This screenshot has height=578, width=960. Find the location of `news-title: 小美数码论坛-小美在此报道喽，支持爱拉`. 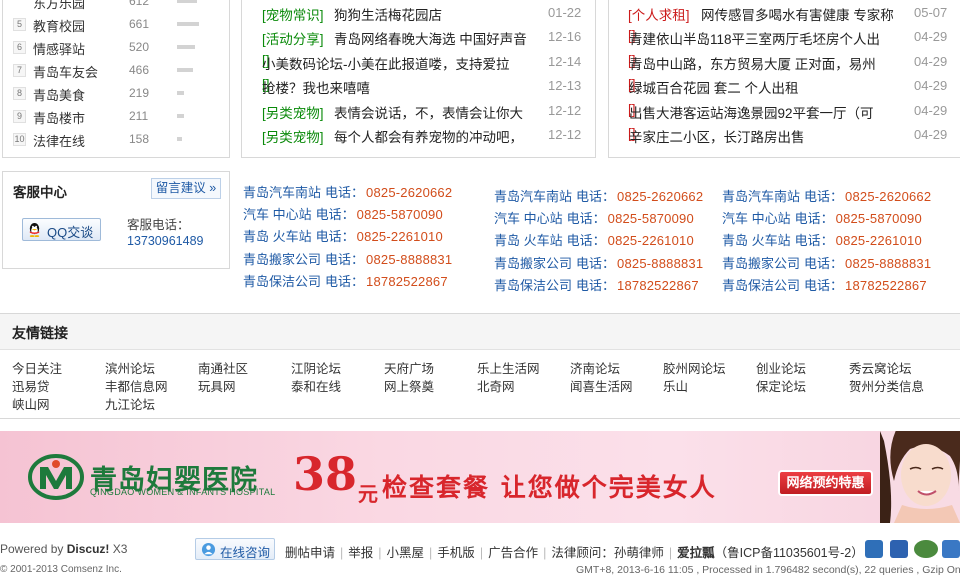

news-title: 小美数码论坛-小美在此报道喽，支持爱拉 is located at coordinates (386, 63).